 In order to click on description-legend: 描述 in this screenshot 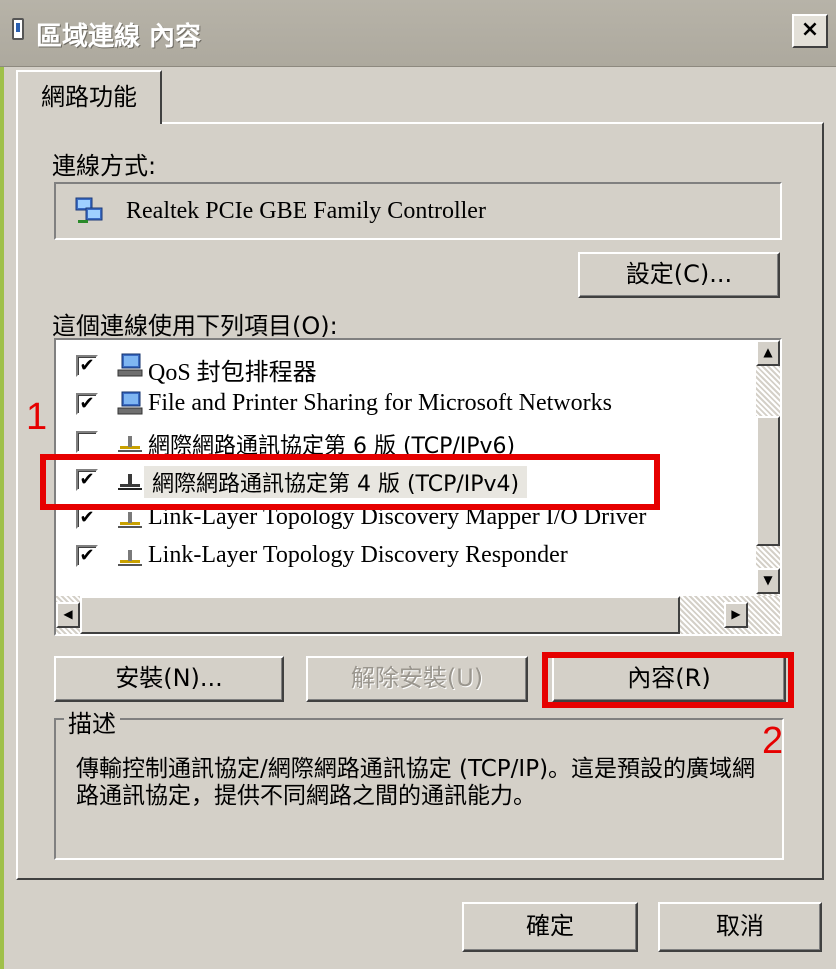, I will do `click(92, 721)`.